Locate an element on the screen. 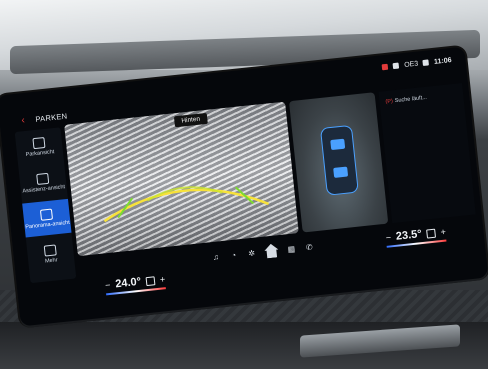 The width and height of the screenshot is (488, 369). page-title: PARKEN is located at coordinates (51, 117).